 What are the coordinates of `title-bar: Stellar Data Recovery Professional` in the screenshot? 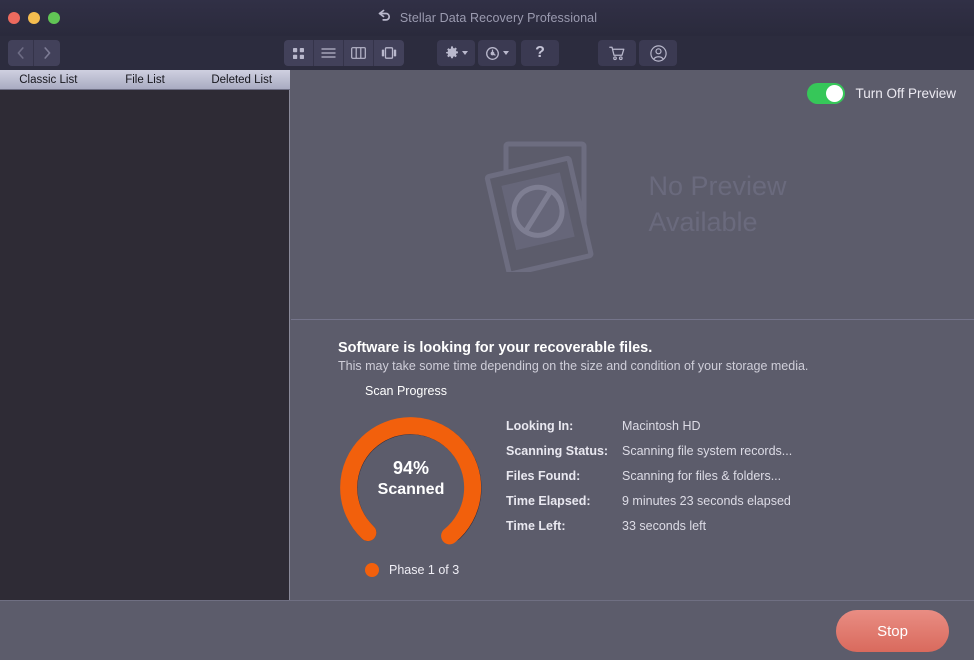 It's located at (487, 18).